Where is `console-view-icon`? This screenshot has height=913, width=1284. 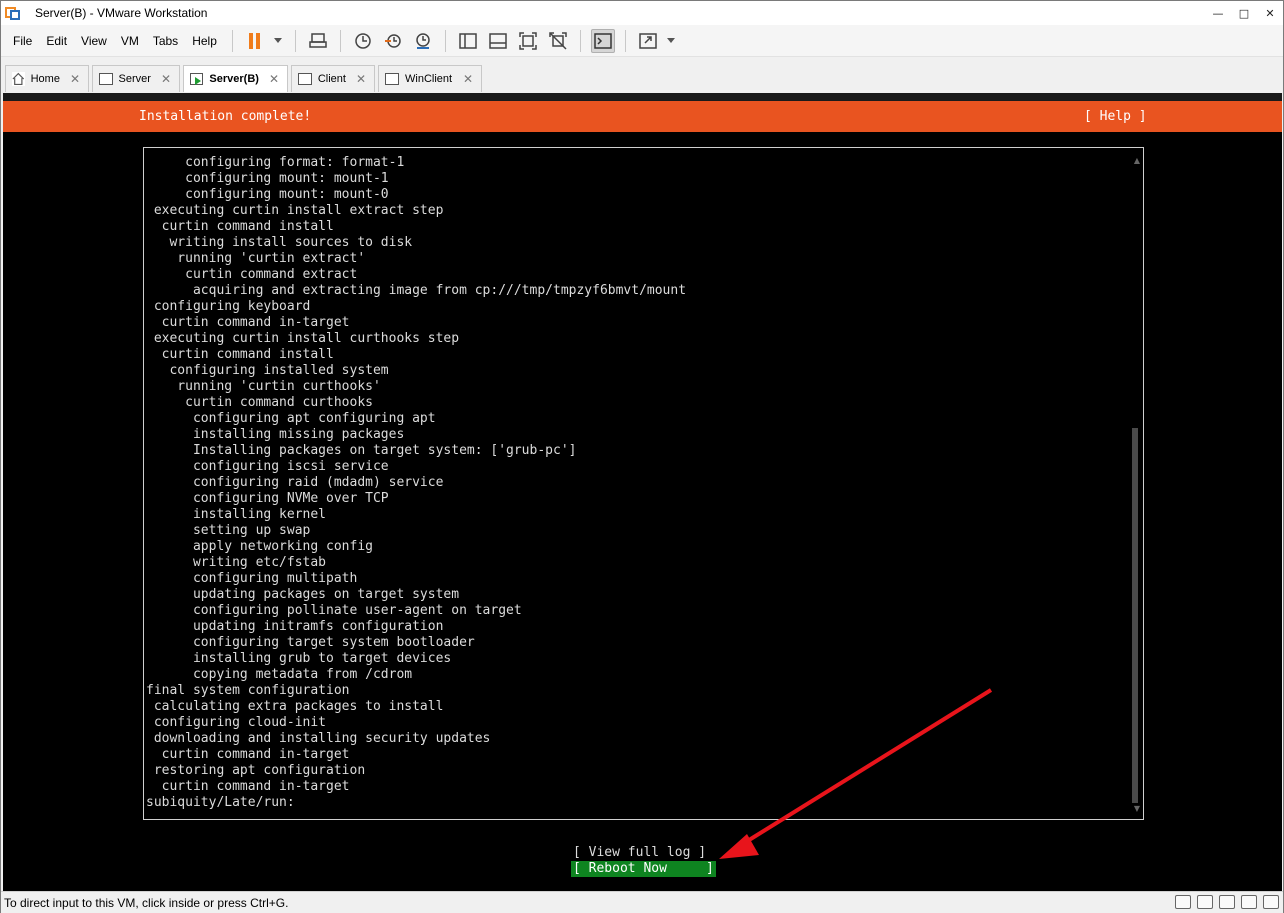
console-view-icon is located at coordinates (603, 40).